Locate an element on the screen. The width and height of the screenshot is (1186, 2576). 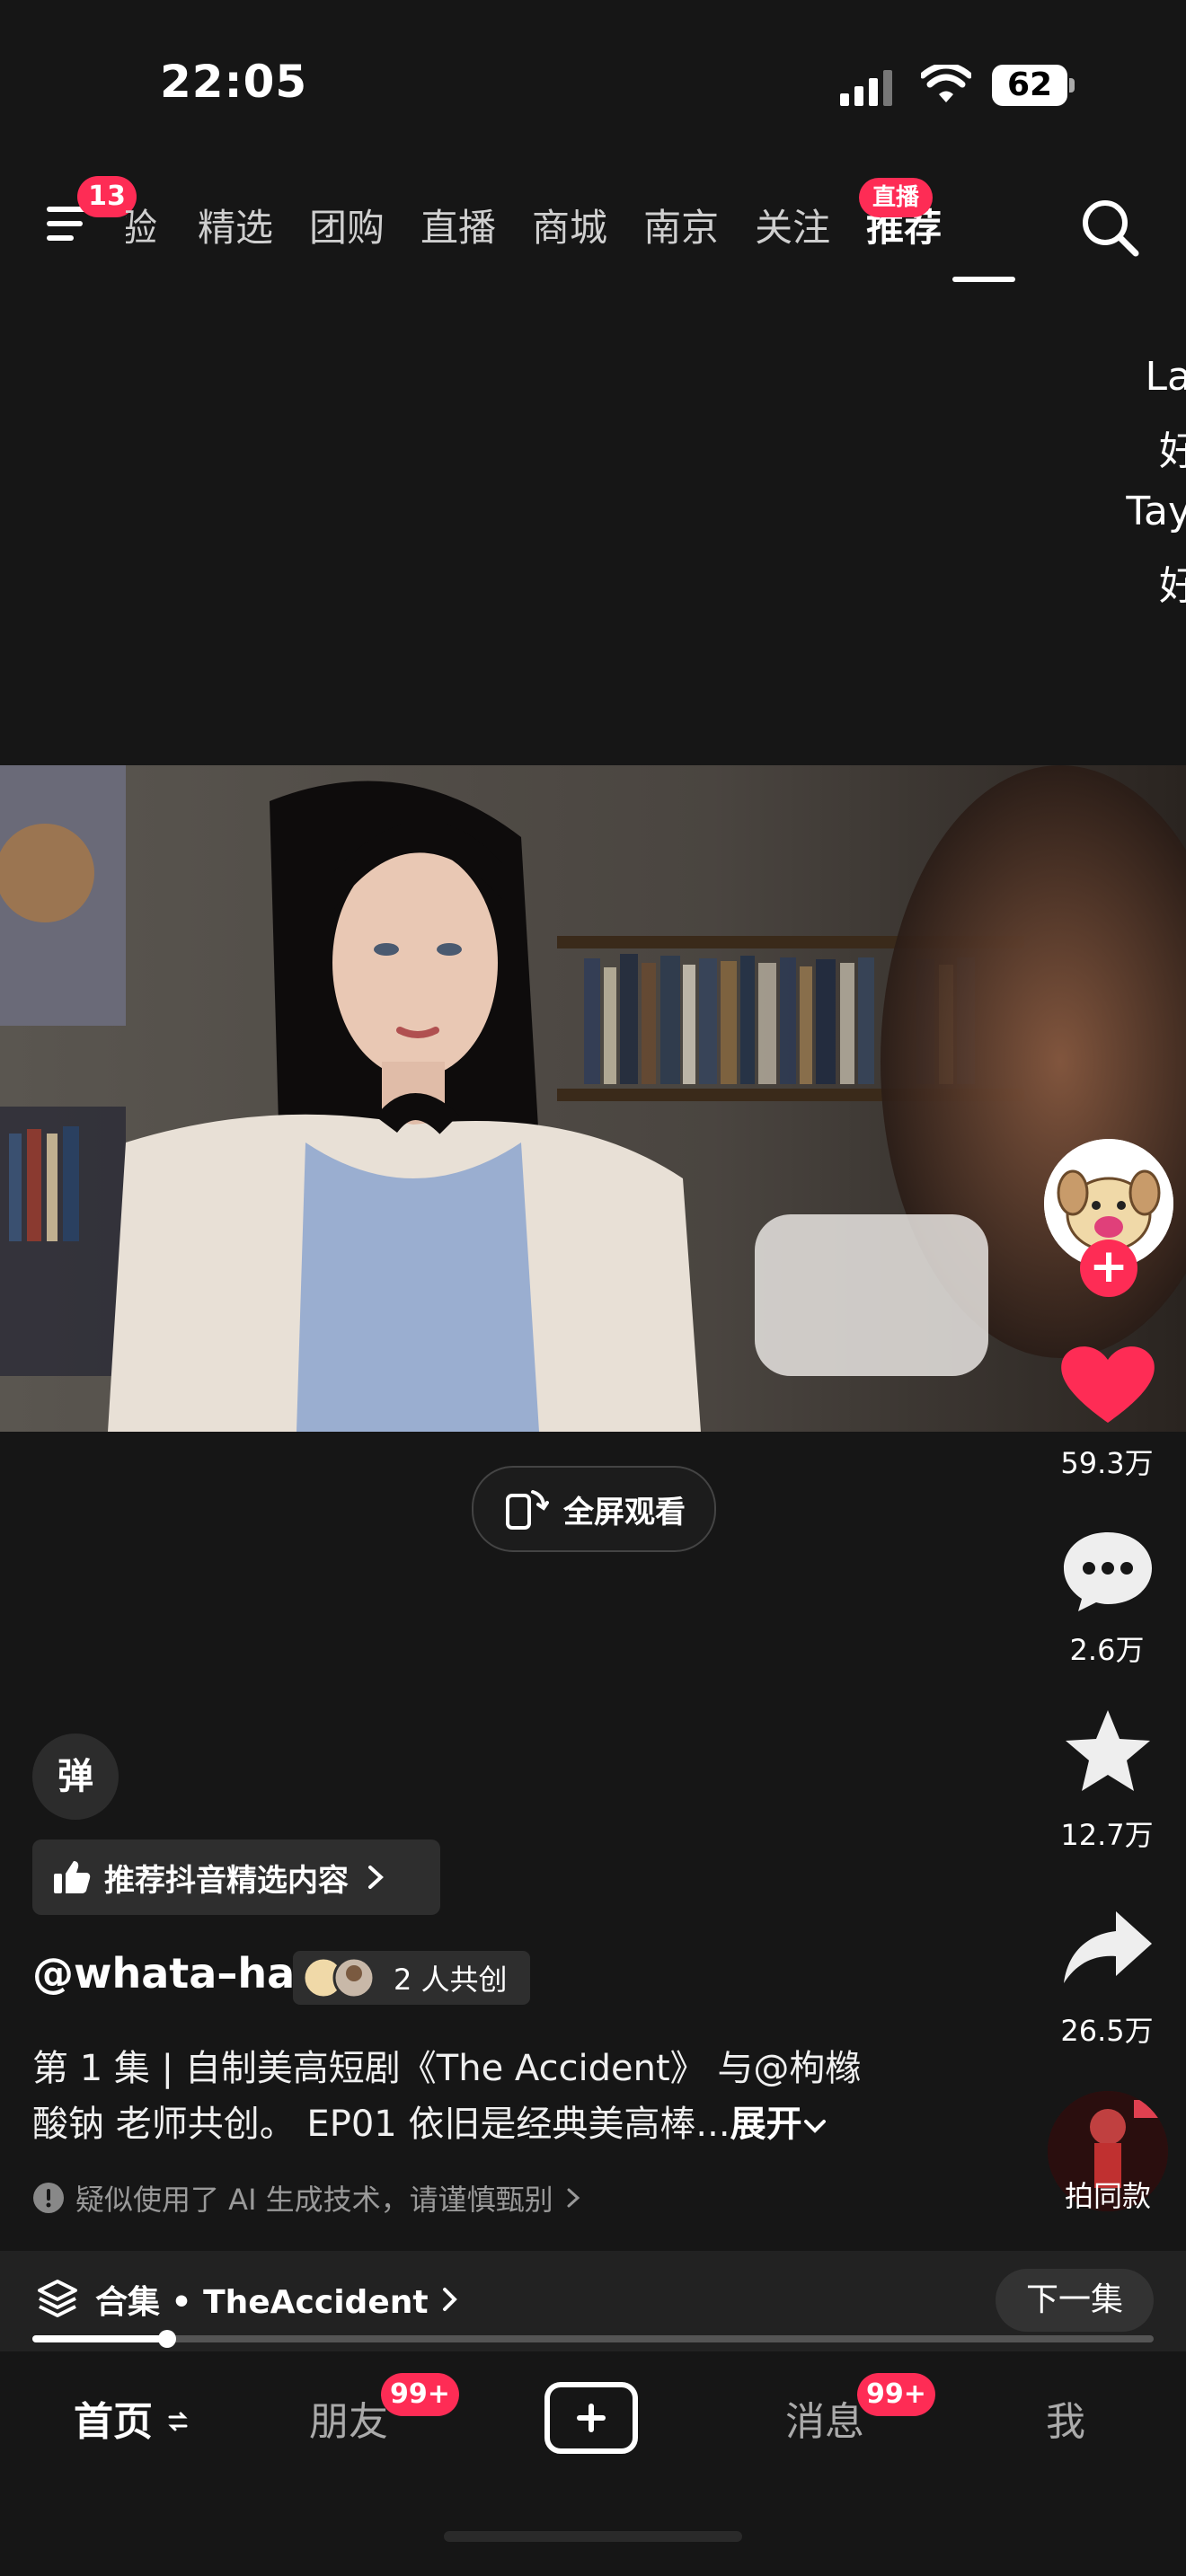
active-tab-indicator is located at coordinates (983, 279).